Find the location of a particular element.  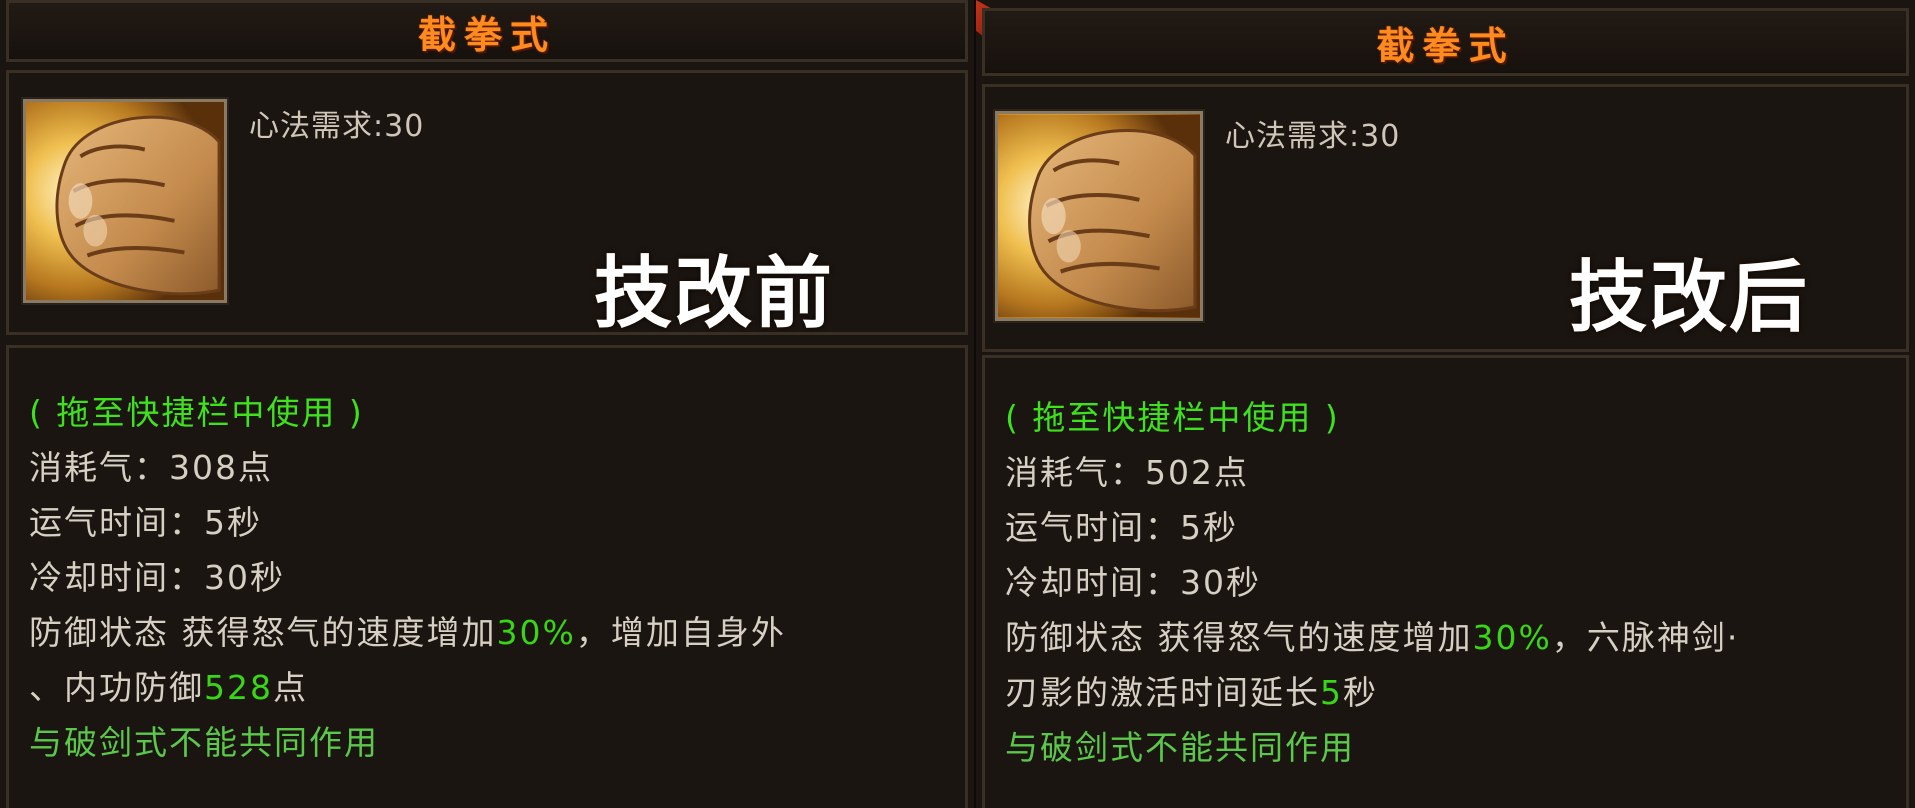

effect2-value: 5 is located at coordinates (1331, 692).